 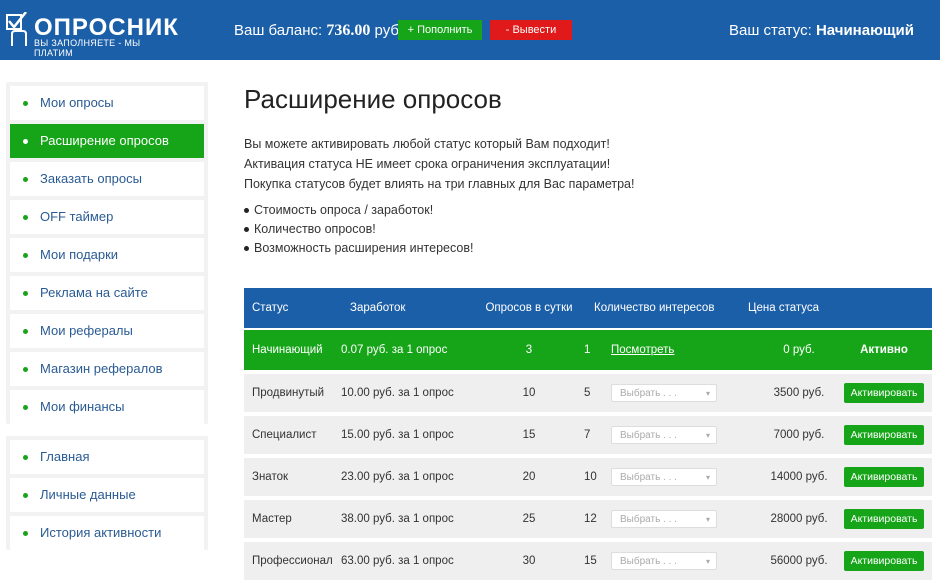 I want to click on cell-earnings: 63.00 руб. за 1 опрос, so click(x=397, y=561).